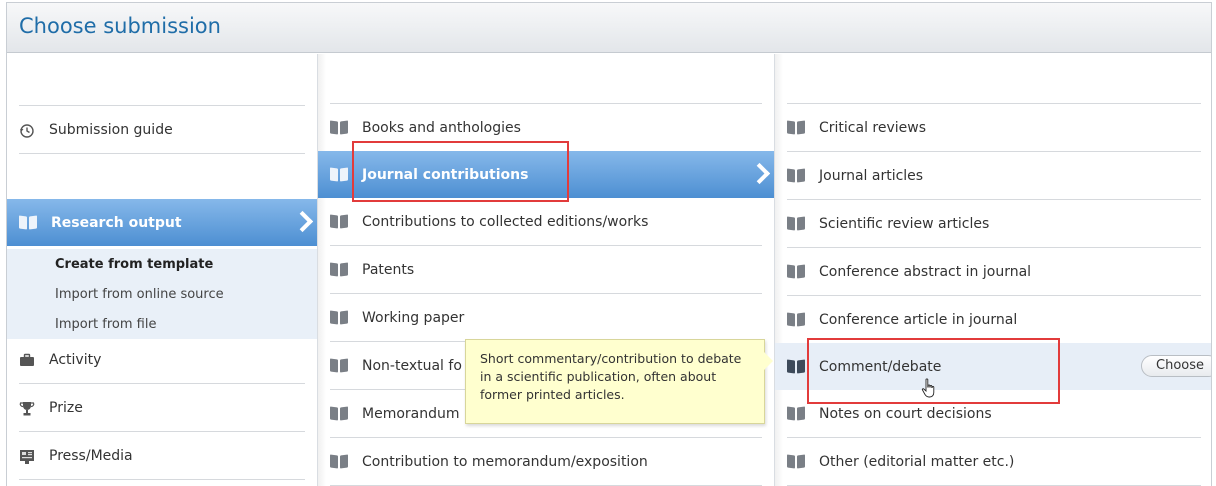 The image size is (1216, 486). Describe the element at coordinates (871, 175) in the screenshot. I see `list-item-label: Journal articles` at that location.